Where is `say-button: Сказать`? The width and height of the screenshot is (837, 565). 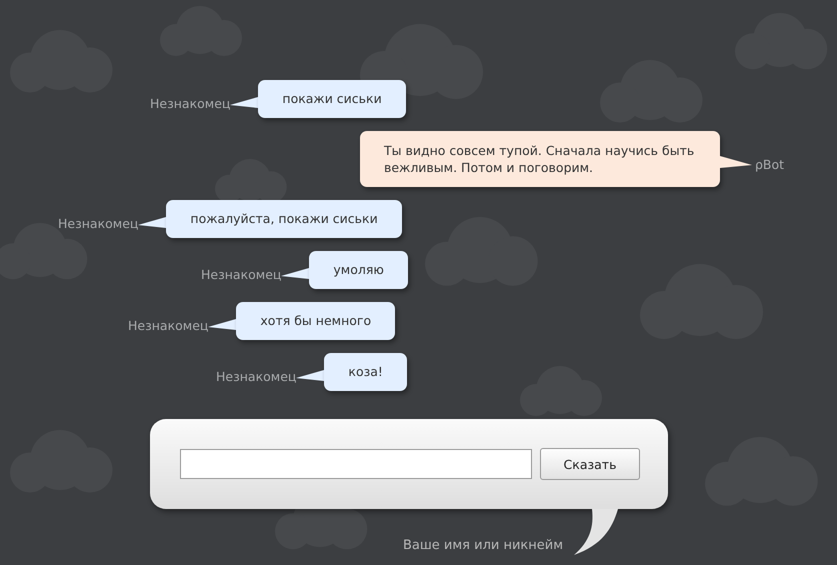 say-button: Сказать is located at coordinates (590, 464).